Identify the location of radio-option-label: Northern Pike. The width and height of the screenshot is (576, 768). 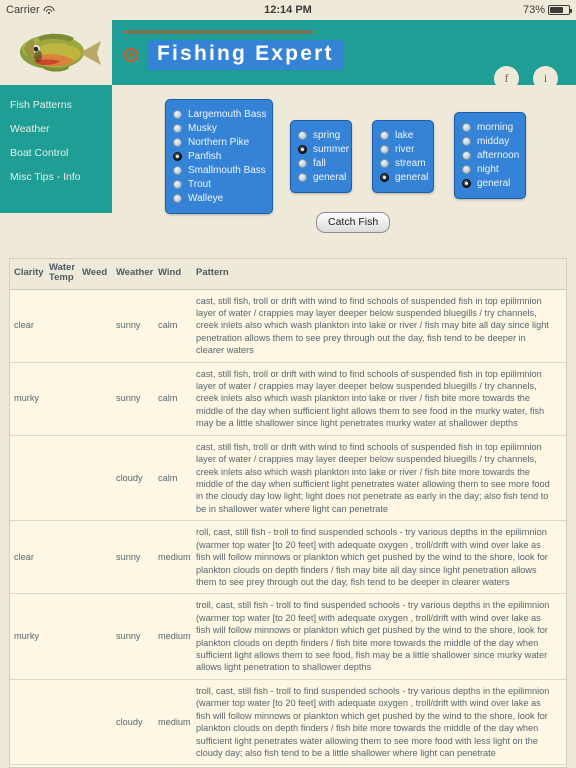
(219, 142).